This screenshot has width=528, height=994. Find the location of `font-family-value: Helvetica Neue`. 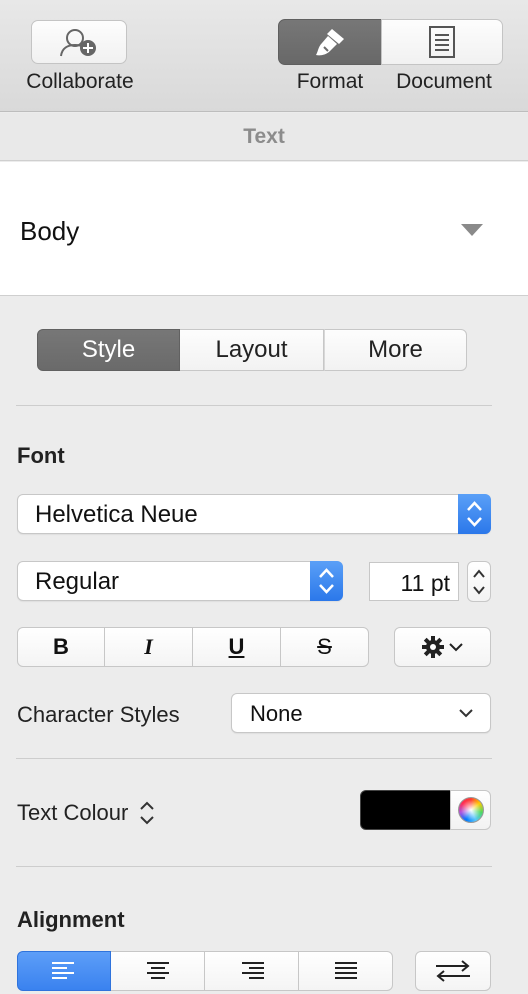

font-family-value: Helvetica Neue is located at coordinates (116, 514).